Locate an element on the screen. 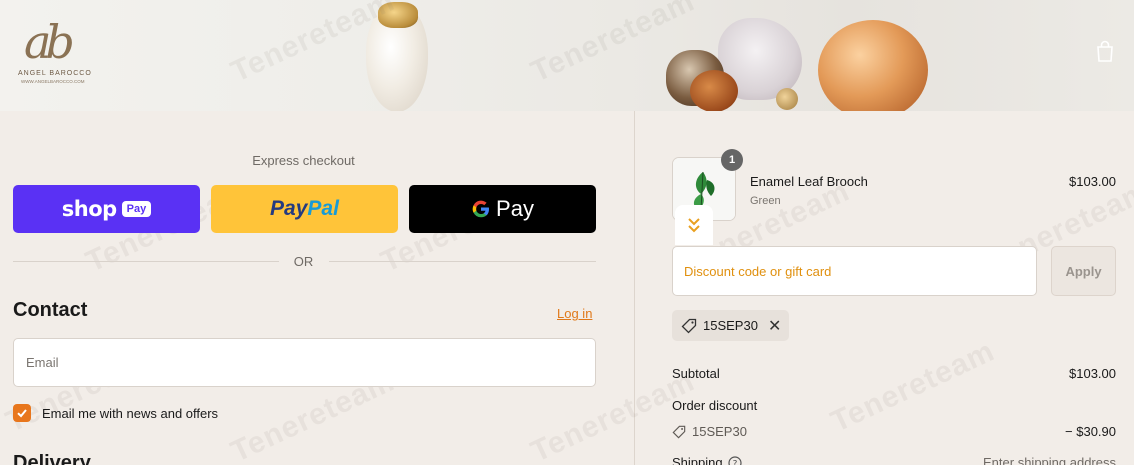  gold-link-image is located at coordinates (787, 99).